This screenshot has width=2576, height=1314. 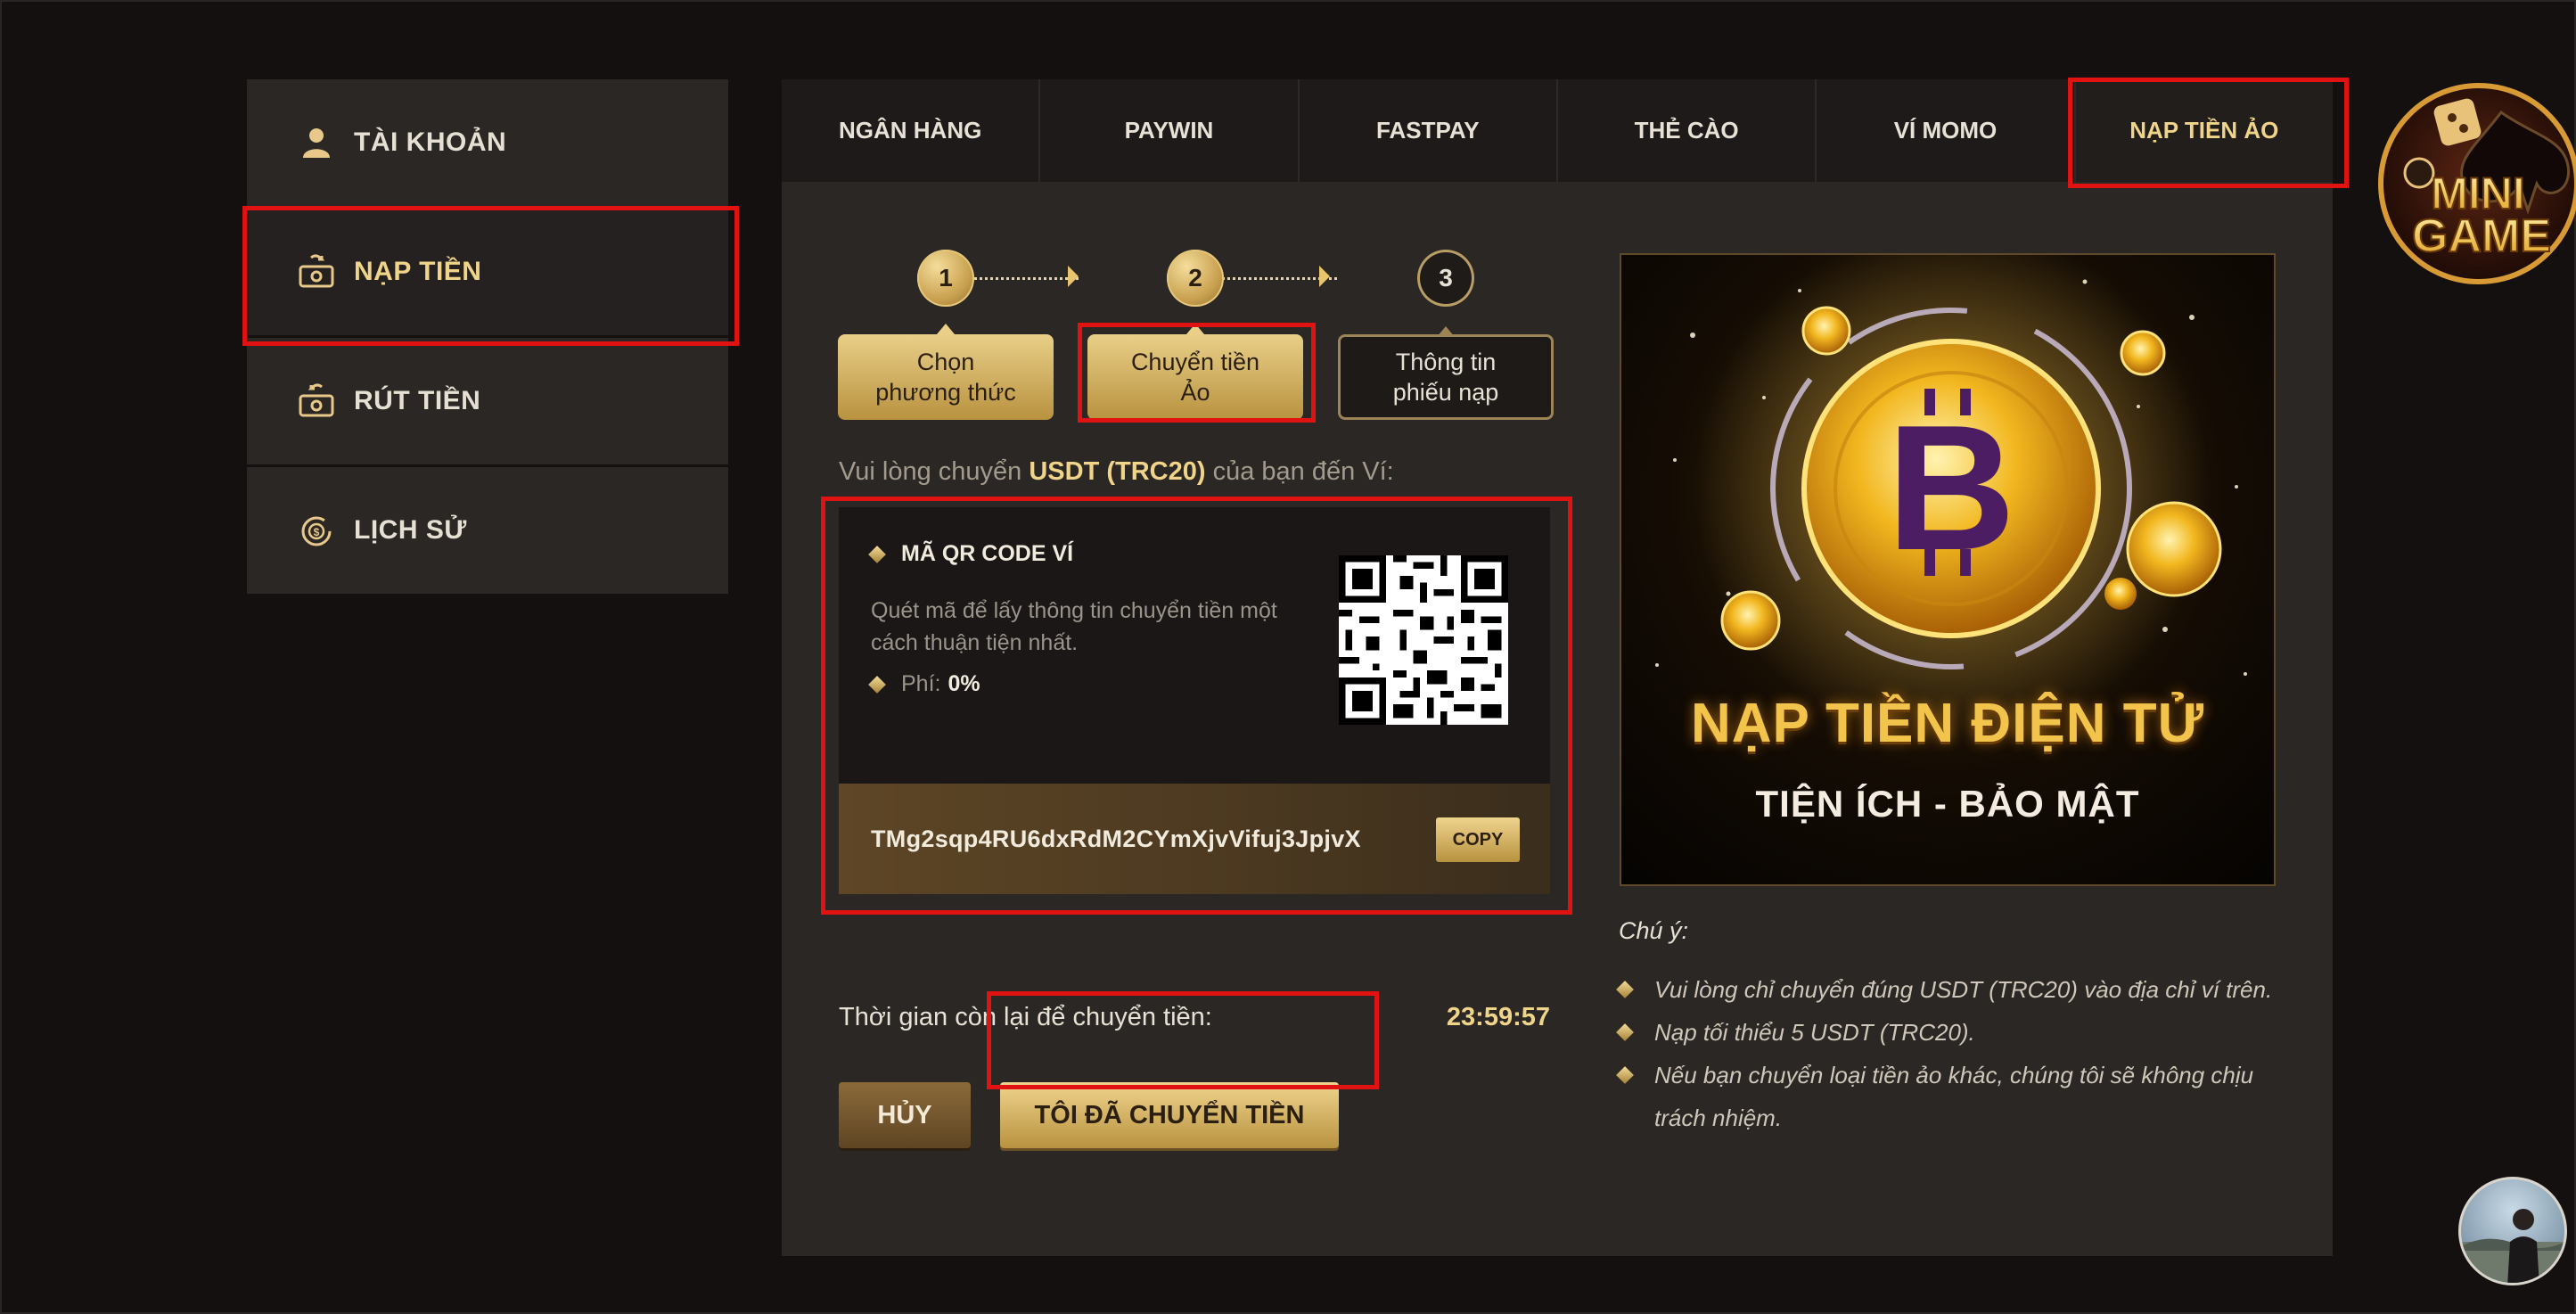 I want to click on sidebar-item-withdraw: RÚT TIỀN, so click(x=488, y=401).